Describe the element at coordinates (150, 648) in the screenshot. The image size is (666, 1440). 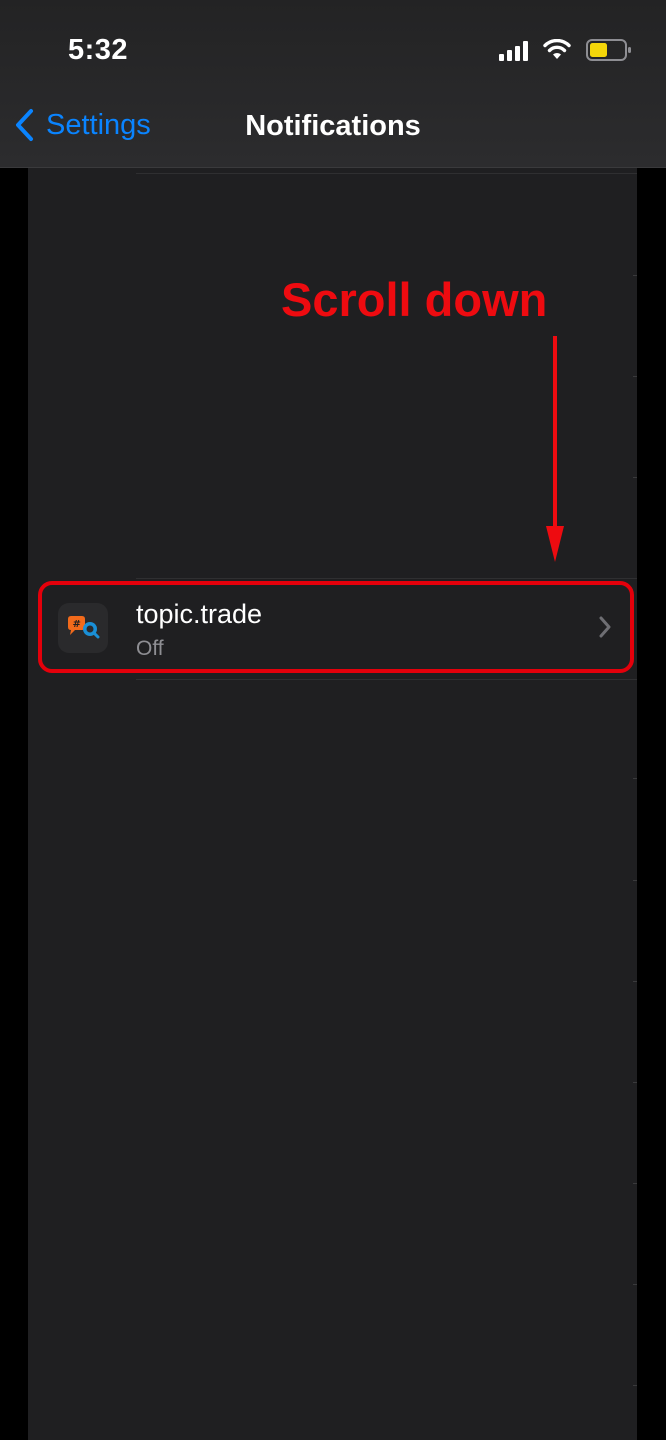
I see `app-notification-status: Off` at that location.